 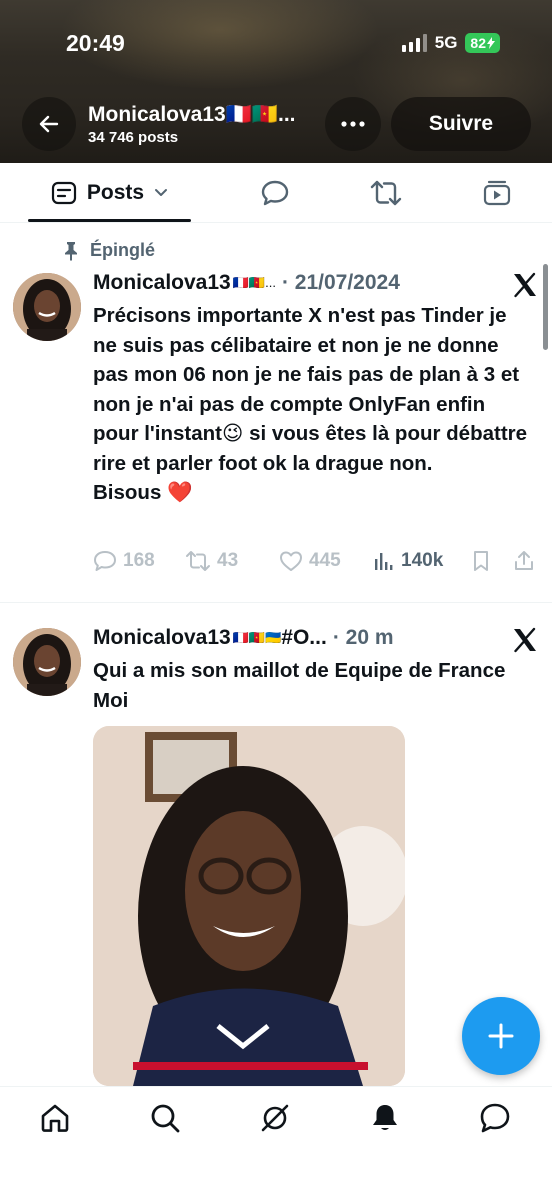 I want to click on nav-grok, so click(x=275, y=1118).